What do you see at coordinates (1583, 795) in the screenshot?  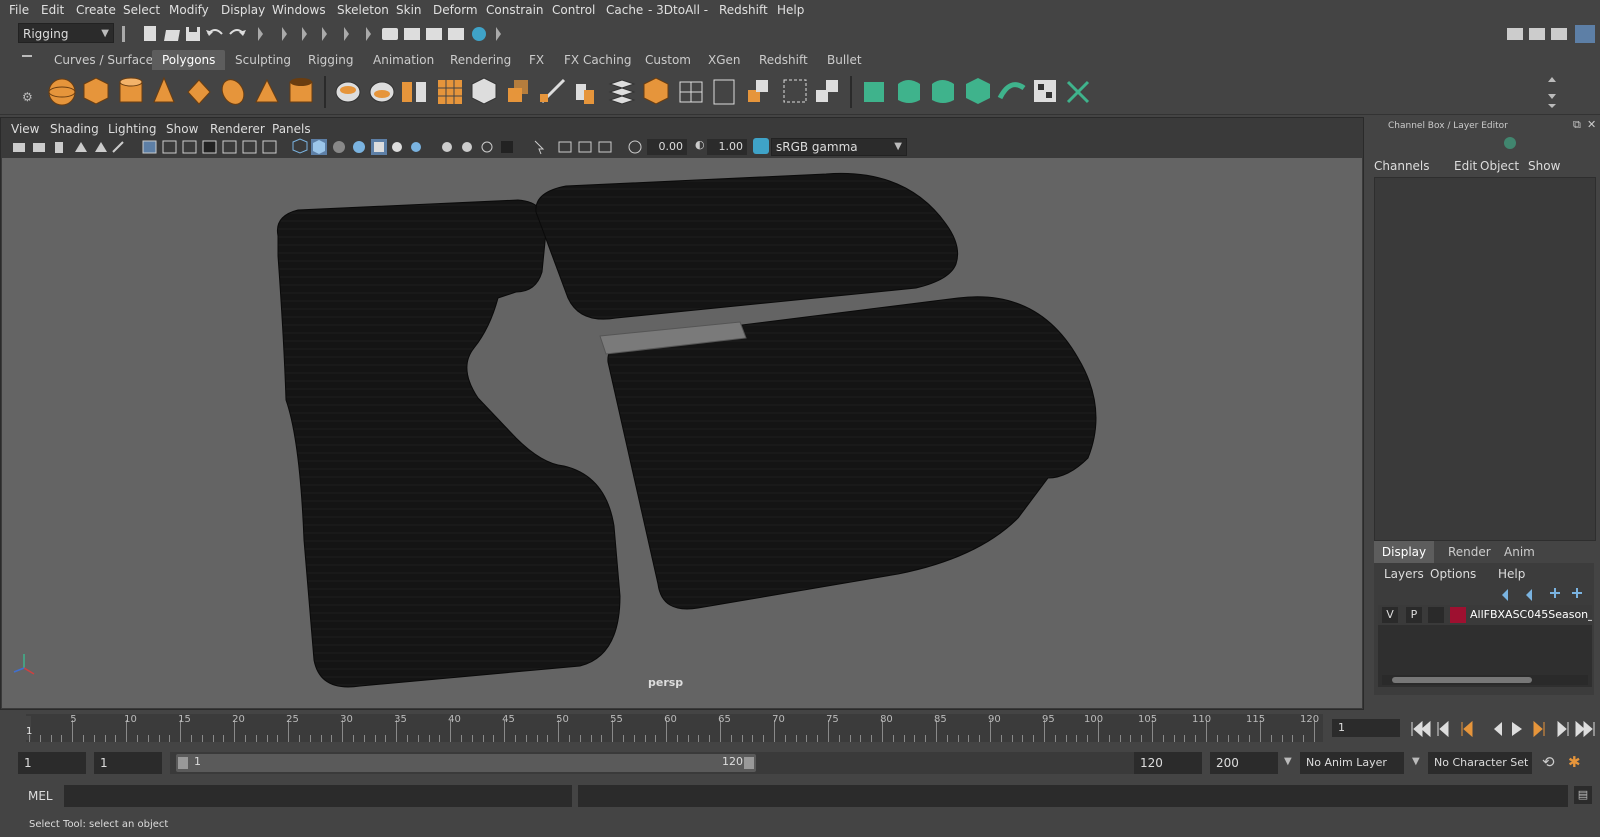 I see `script-editor-icon: ▤` at bounding box center [1583, 795].